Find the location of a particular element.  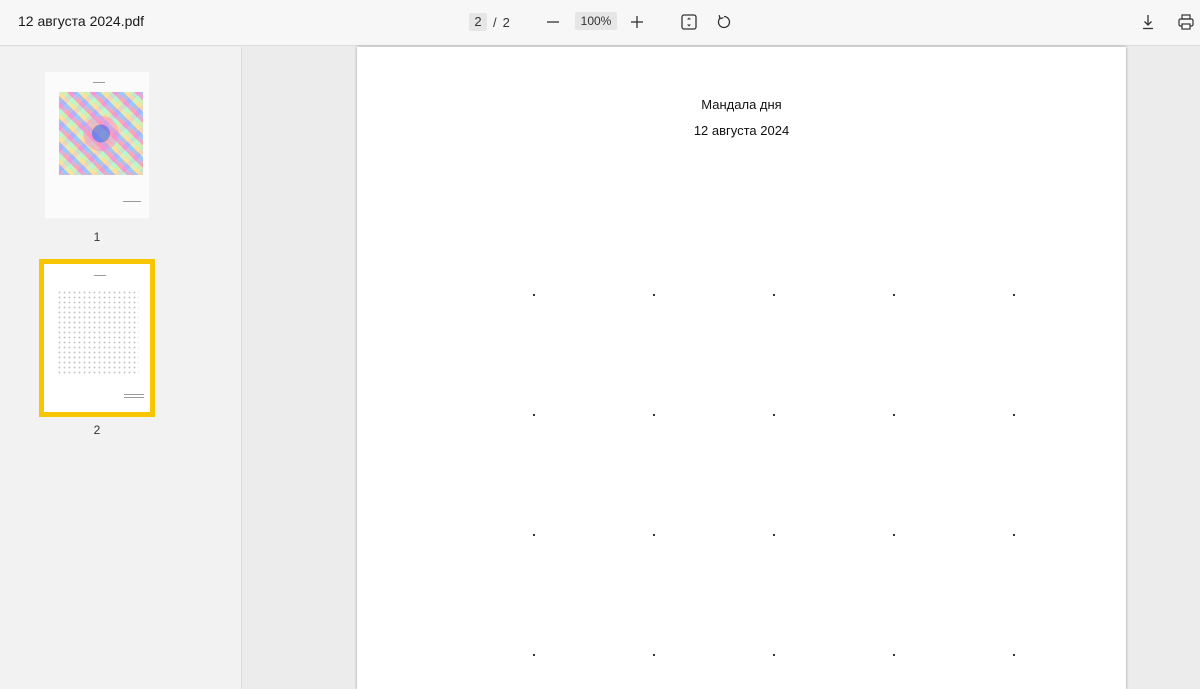

fit-page-button is located at coordinates (689, 22).